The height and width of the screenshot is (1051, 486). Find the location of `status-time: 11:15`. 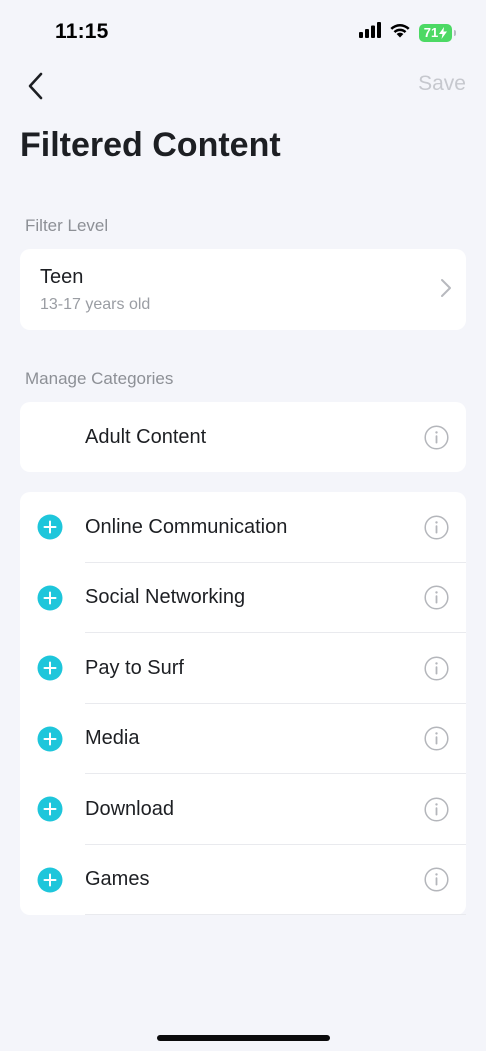

status-time: 11:15 is located at coordinates (82, 31).